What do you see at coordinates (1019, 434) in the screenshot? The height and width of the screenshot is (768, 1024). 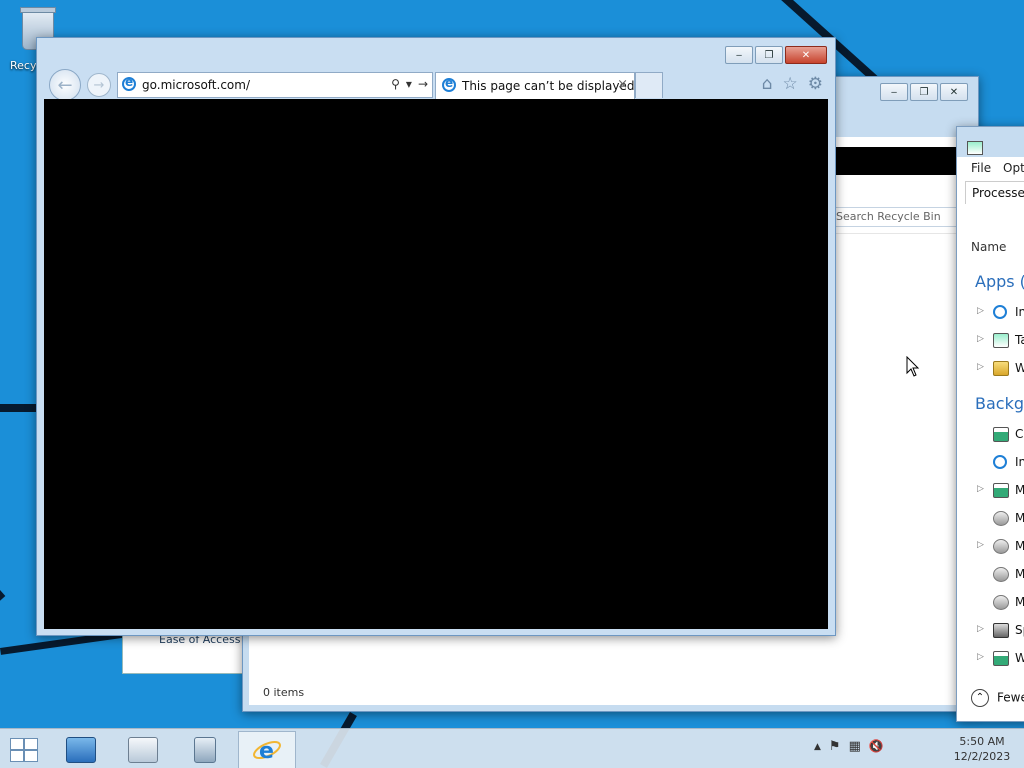 I see `process-name: COM Surrogate` at bounding box center [1019, 434].